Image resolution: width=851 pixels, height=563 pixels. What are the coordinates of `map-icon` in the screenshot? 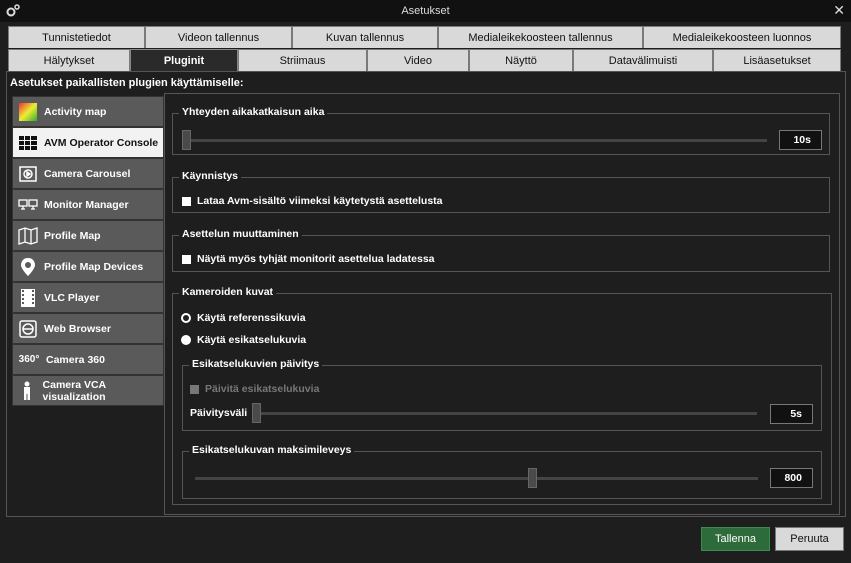 It's located at (28, 236).